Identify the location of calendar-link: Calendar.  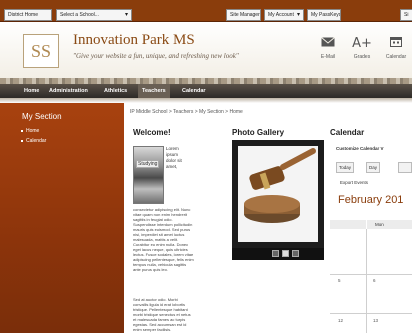
(396, 48).